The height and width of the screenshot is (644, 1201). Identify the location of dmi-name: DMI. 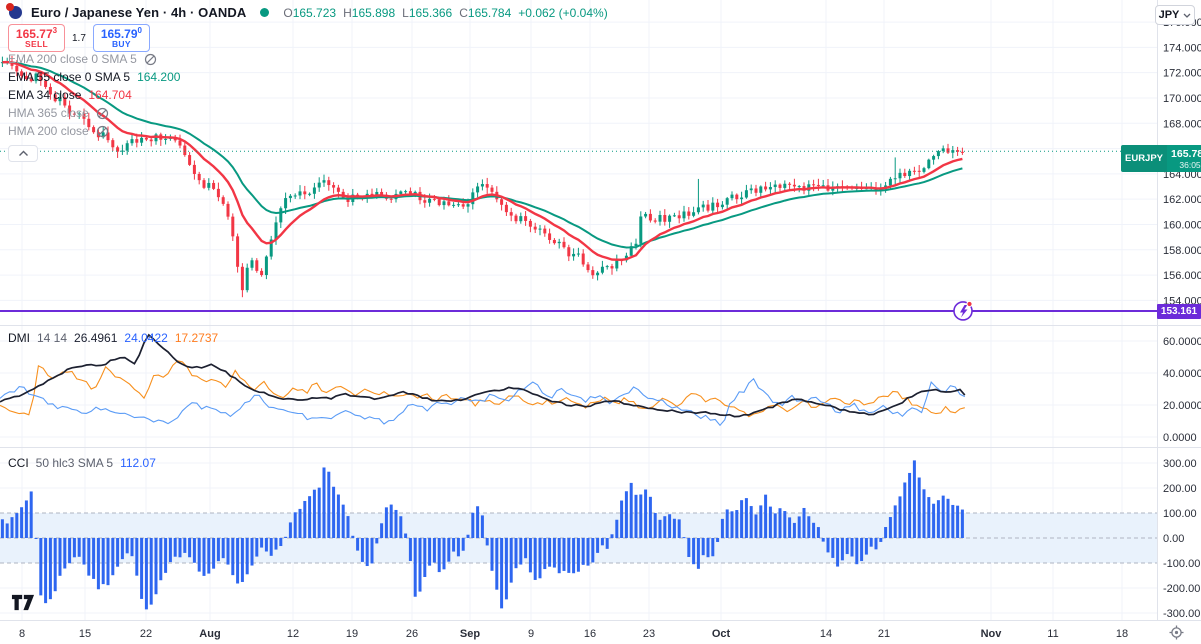
(19, 338).